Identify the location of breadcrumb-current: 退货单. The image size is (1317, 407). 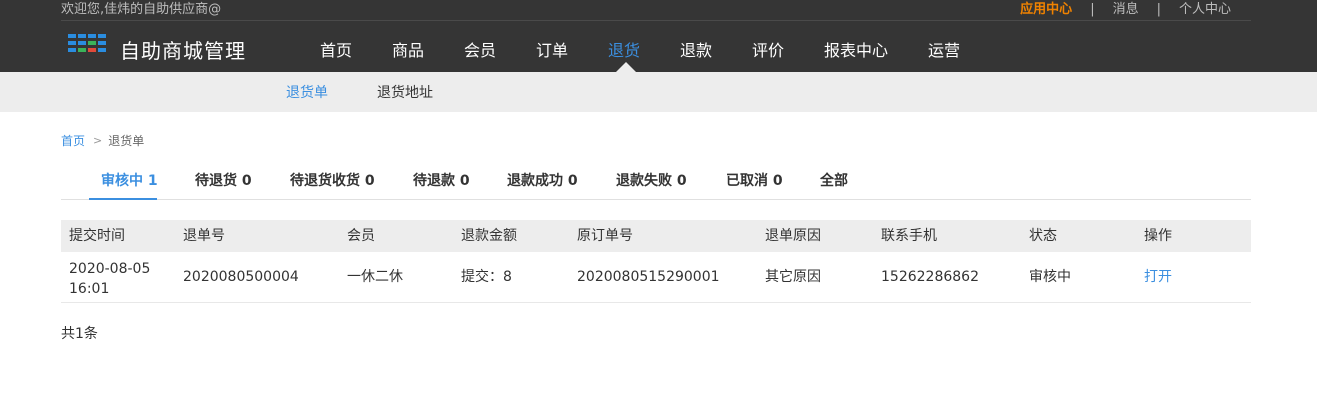
(126, 141).